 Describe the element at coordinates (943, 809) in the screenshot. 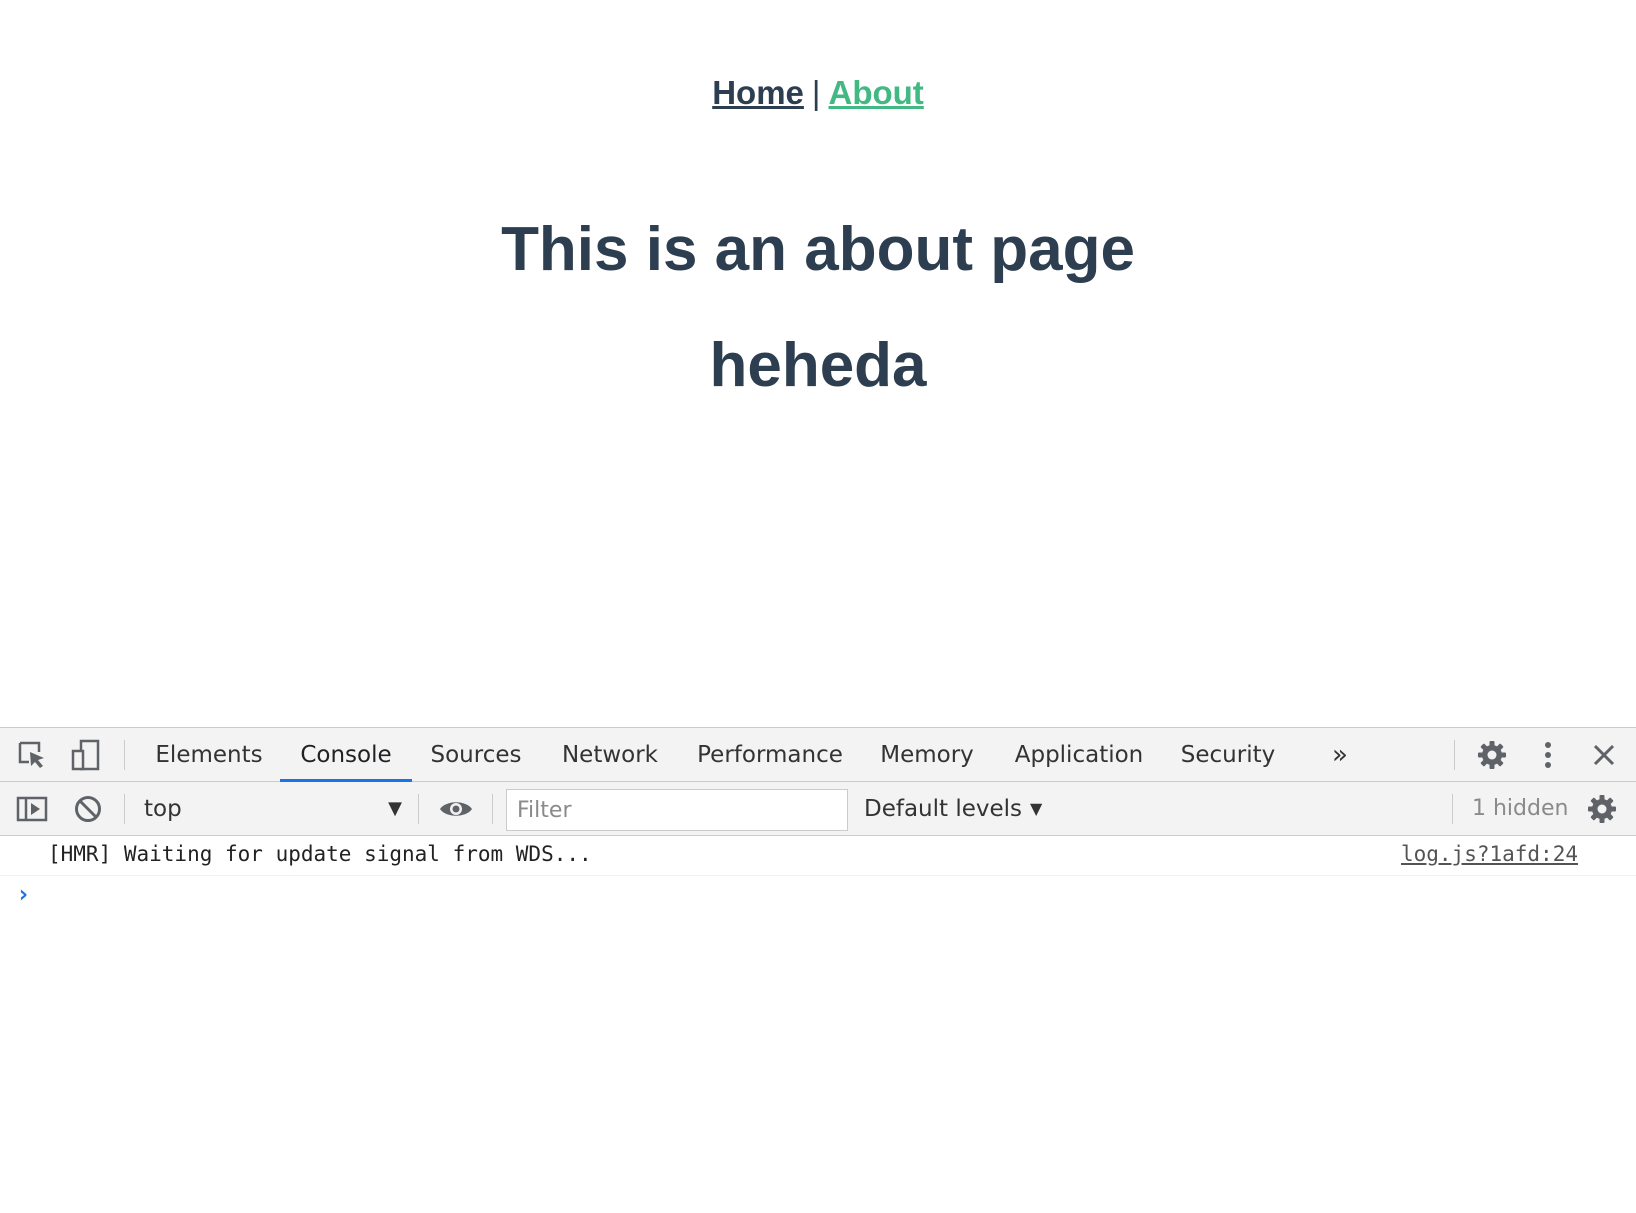

I see `log-levels-label: Default levels` at that location.